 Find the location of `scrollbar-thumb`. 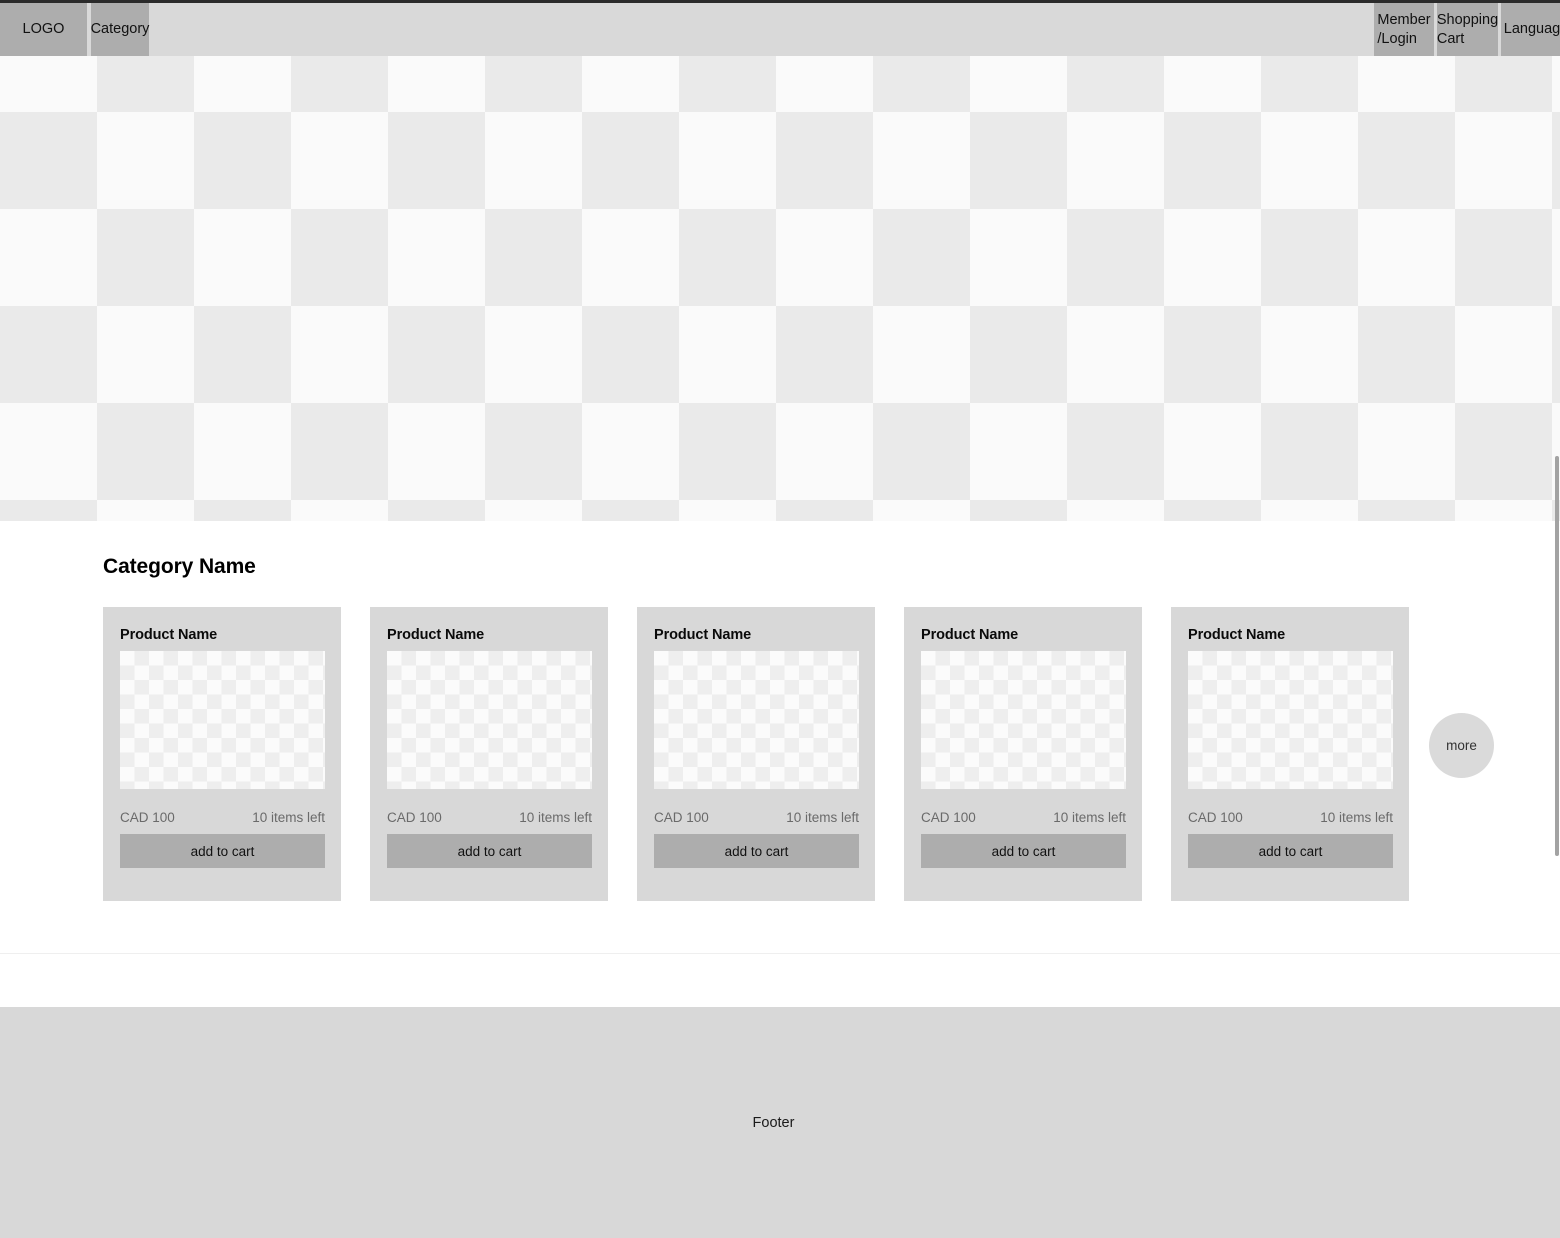

scrollbar-thumb is located at coordinates (1557, 656).